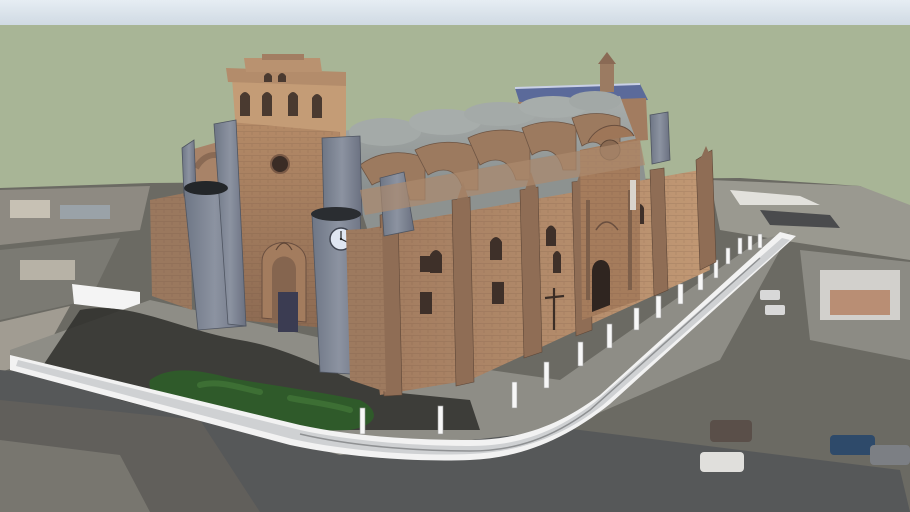 Image resolution: width=910 pixels, height=512 pixels. I want to click on east-spire, so click(607, 77).